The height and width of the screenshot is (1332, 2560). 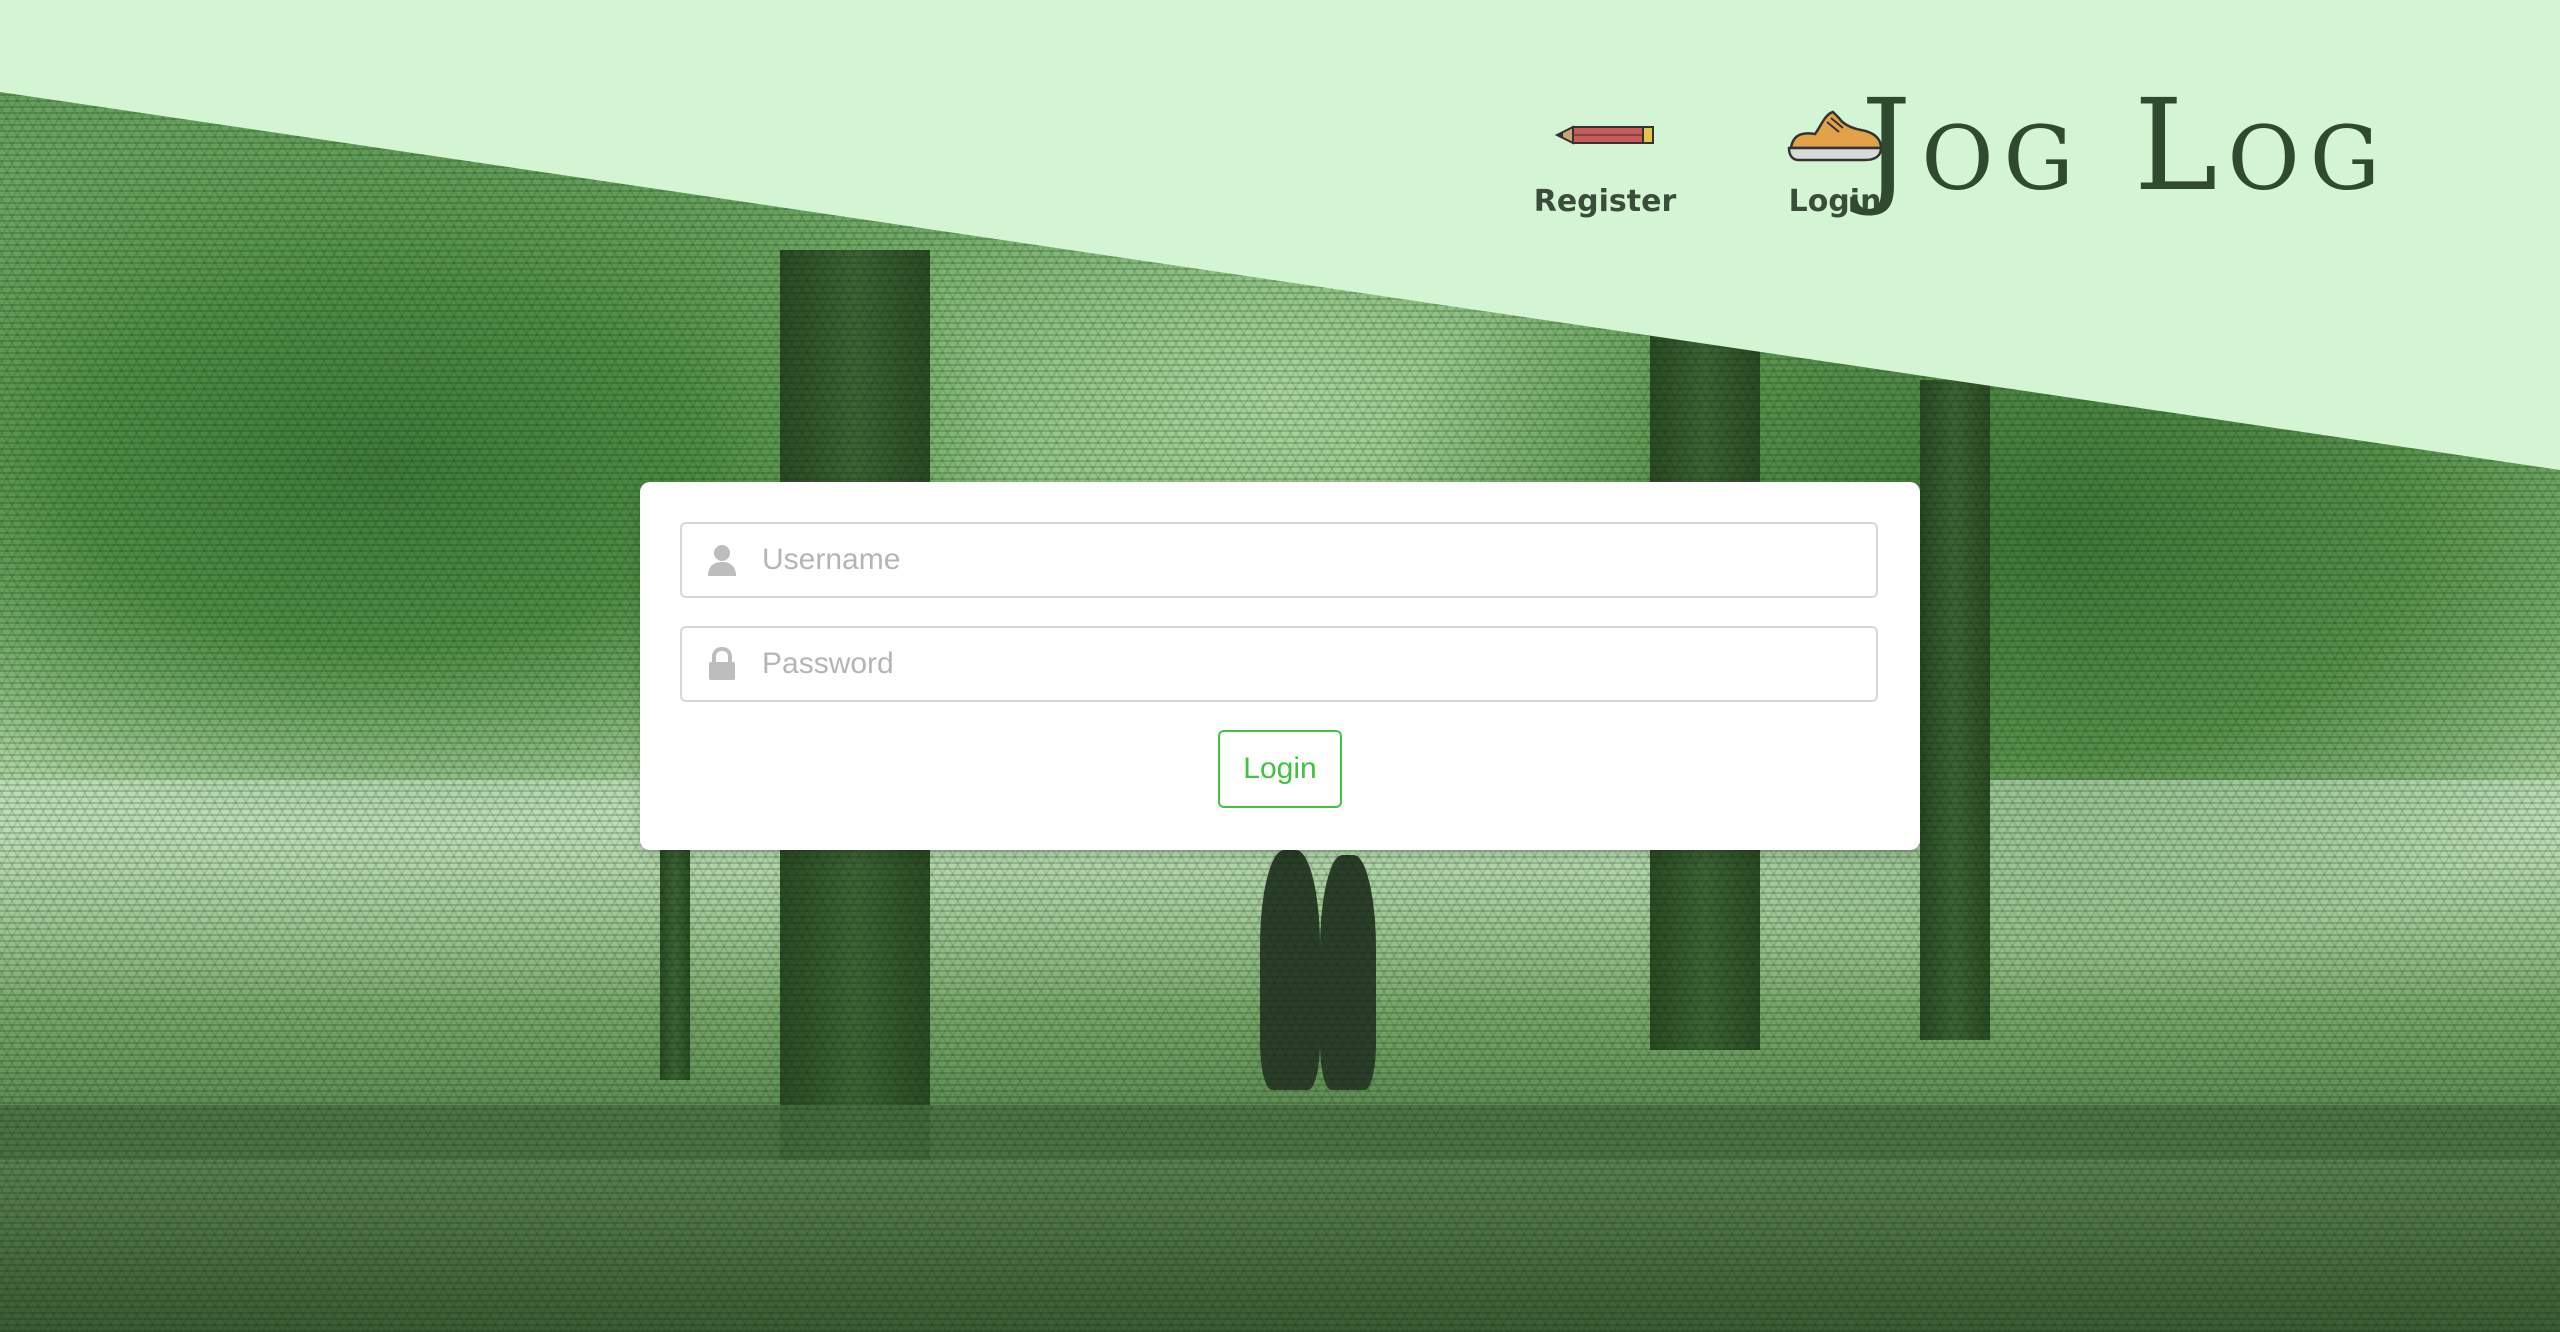 What do you see at coordinates (1605, 135) in the screenshot?
I see `pencil-icon` at bounding box center [1605, 135].